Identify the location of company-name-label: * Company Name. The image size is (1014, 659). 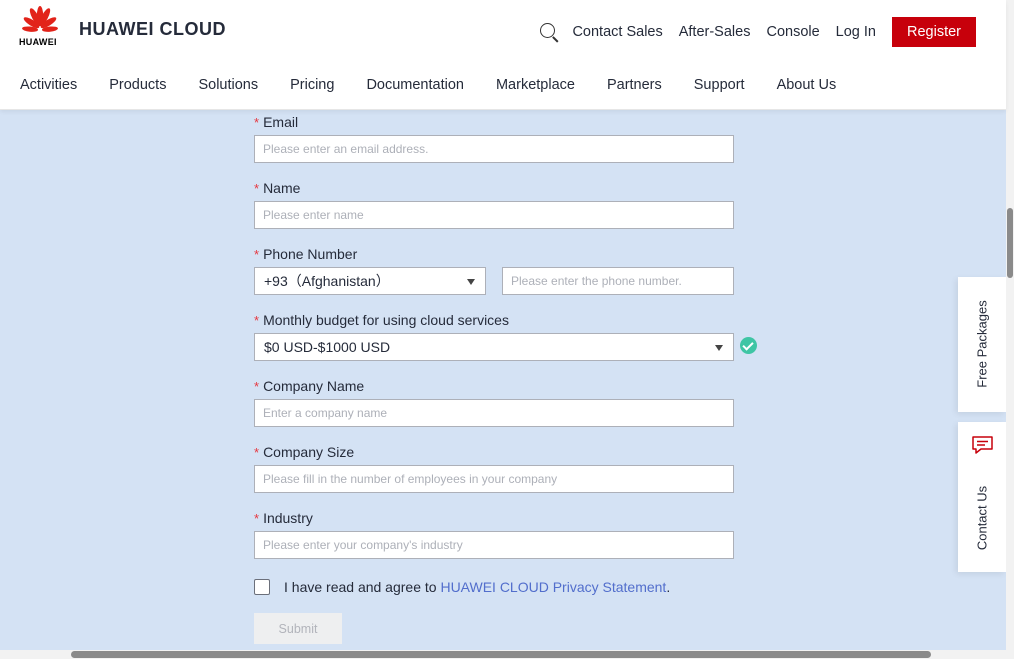
(309, 386).